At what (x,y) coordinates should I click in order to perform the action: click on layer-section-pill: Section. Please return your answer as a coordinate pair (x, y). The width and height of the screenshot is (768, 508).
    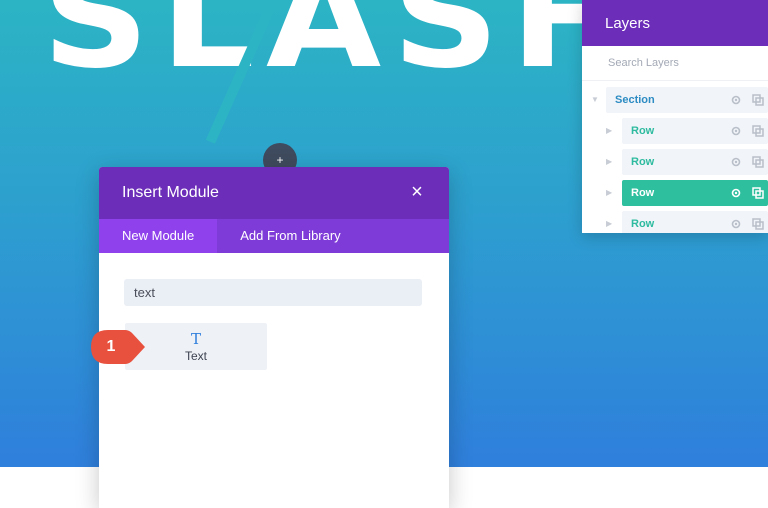
    Looking at the image, I should click on (687, 100).